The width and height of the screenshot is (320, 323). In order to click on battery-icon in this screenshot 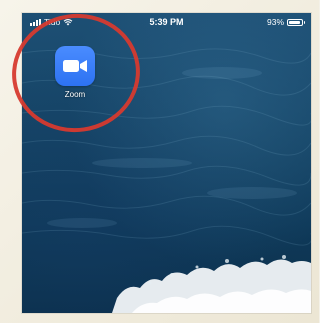, I will do `click(296, 22)`.